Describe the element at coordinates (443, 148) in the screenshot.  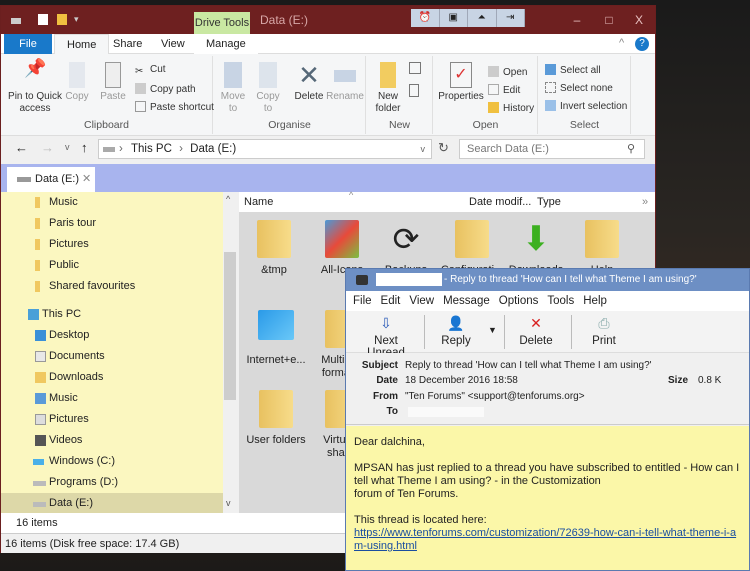
I see `refresh-icon: ↻` at that location.